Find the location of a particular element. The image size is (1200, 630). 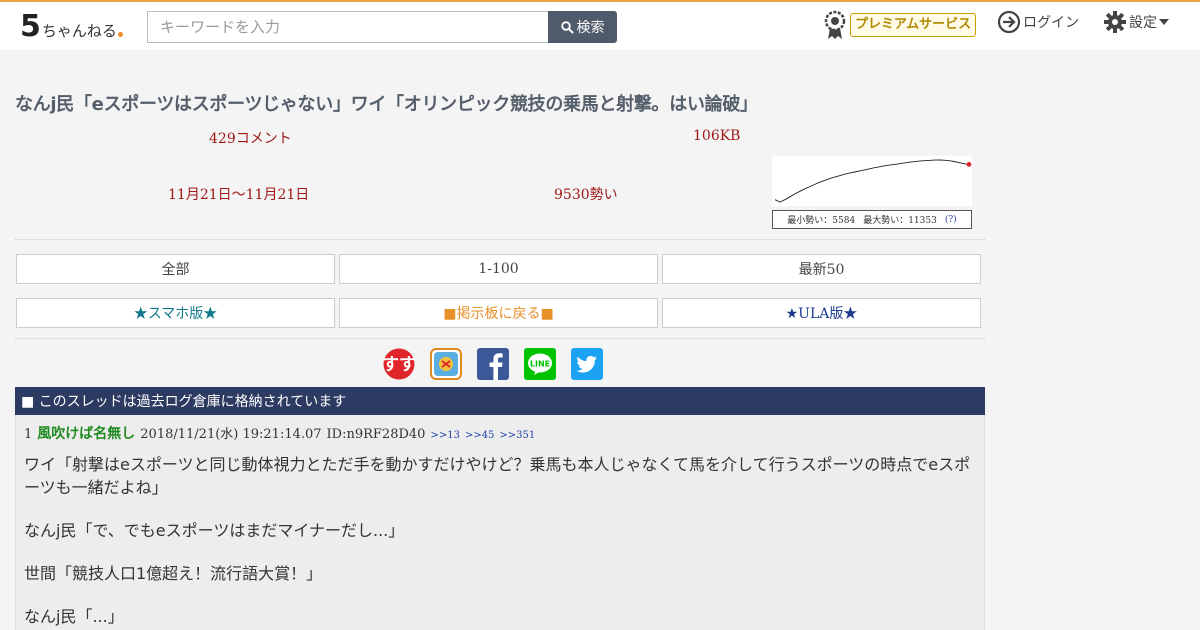

sumasu-share-icon: すす is located at coordinates (399, 364).